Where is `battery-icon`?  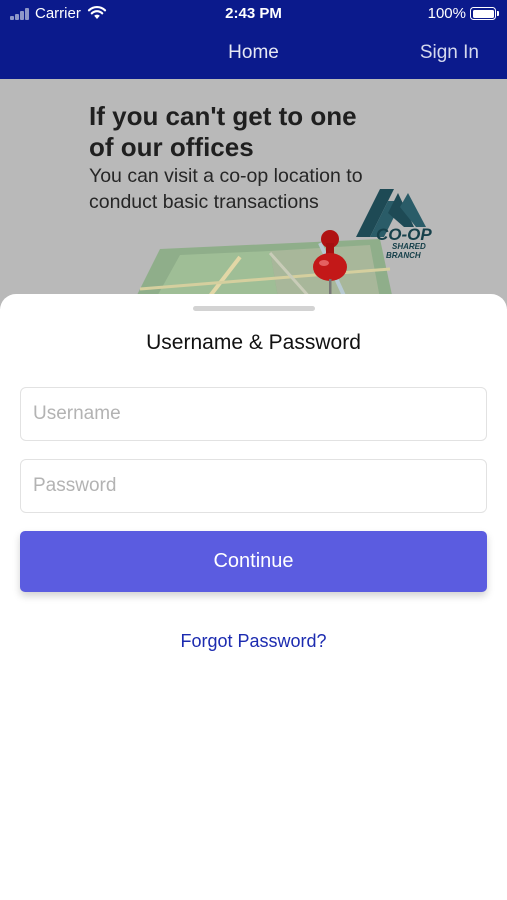 battery-icon is located at coordinates (484, 13).